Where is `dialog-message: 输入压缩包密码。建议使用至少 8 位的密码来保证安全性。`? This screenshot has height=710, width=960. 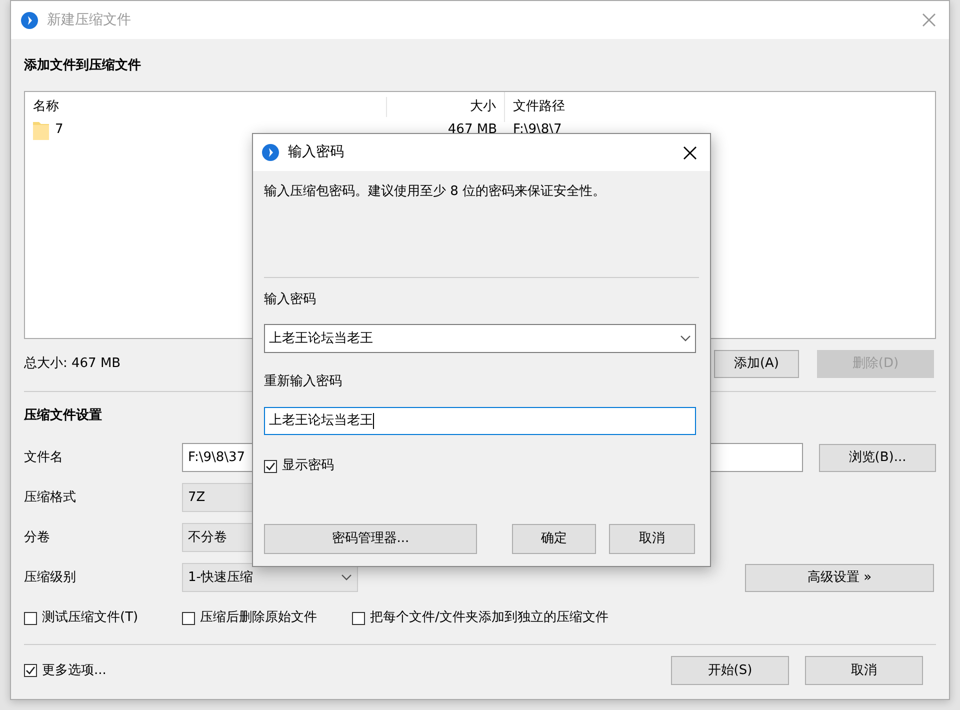
dialog-message: 输入压缩包密码。建议使用至少 8 位的密码来保证安全性。 is located at coordinates (435, 192).